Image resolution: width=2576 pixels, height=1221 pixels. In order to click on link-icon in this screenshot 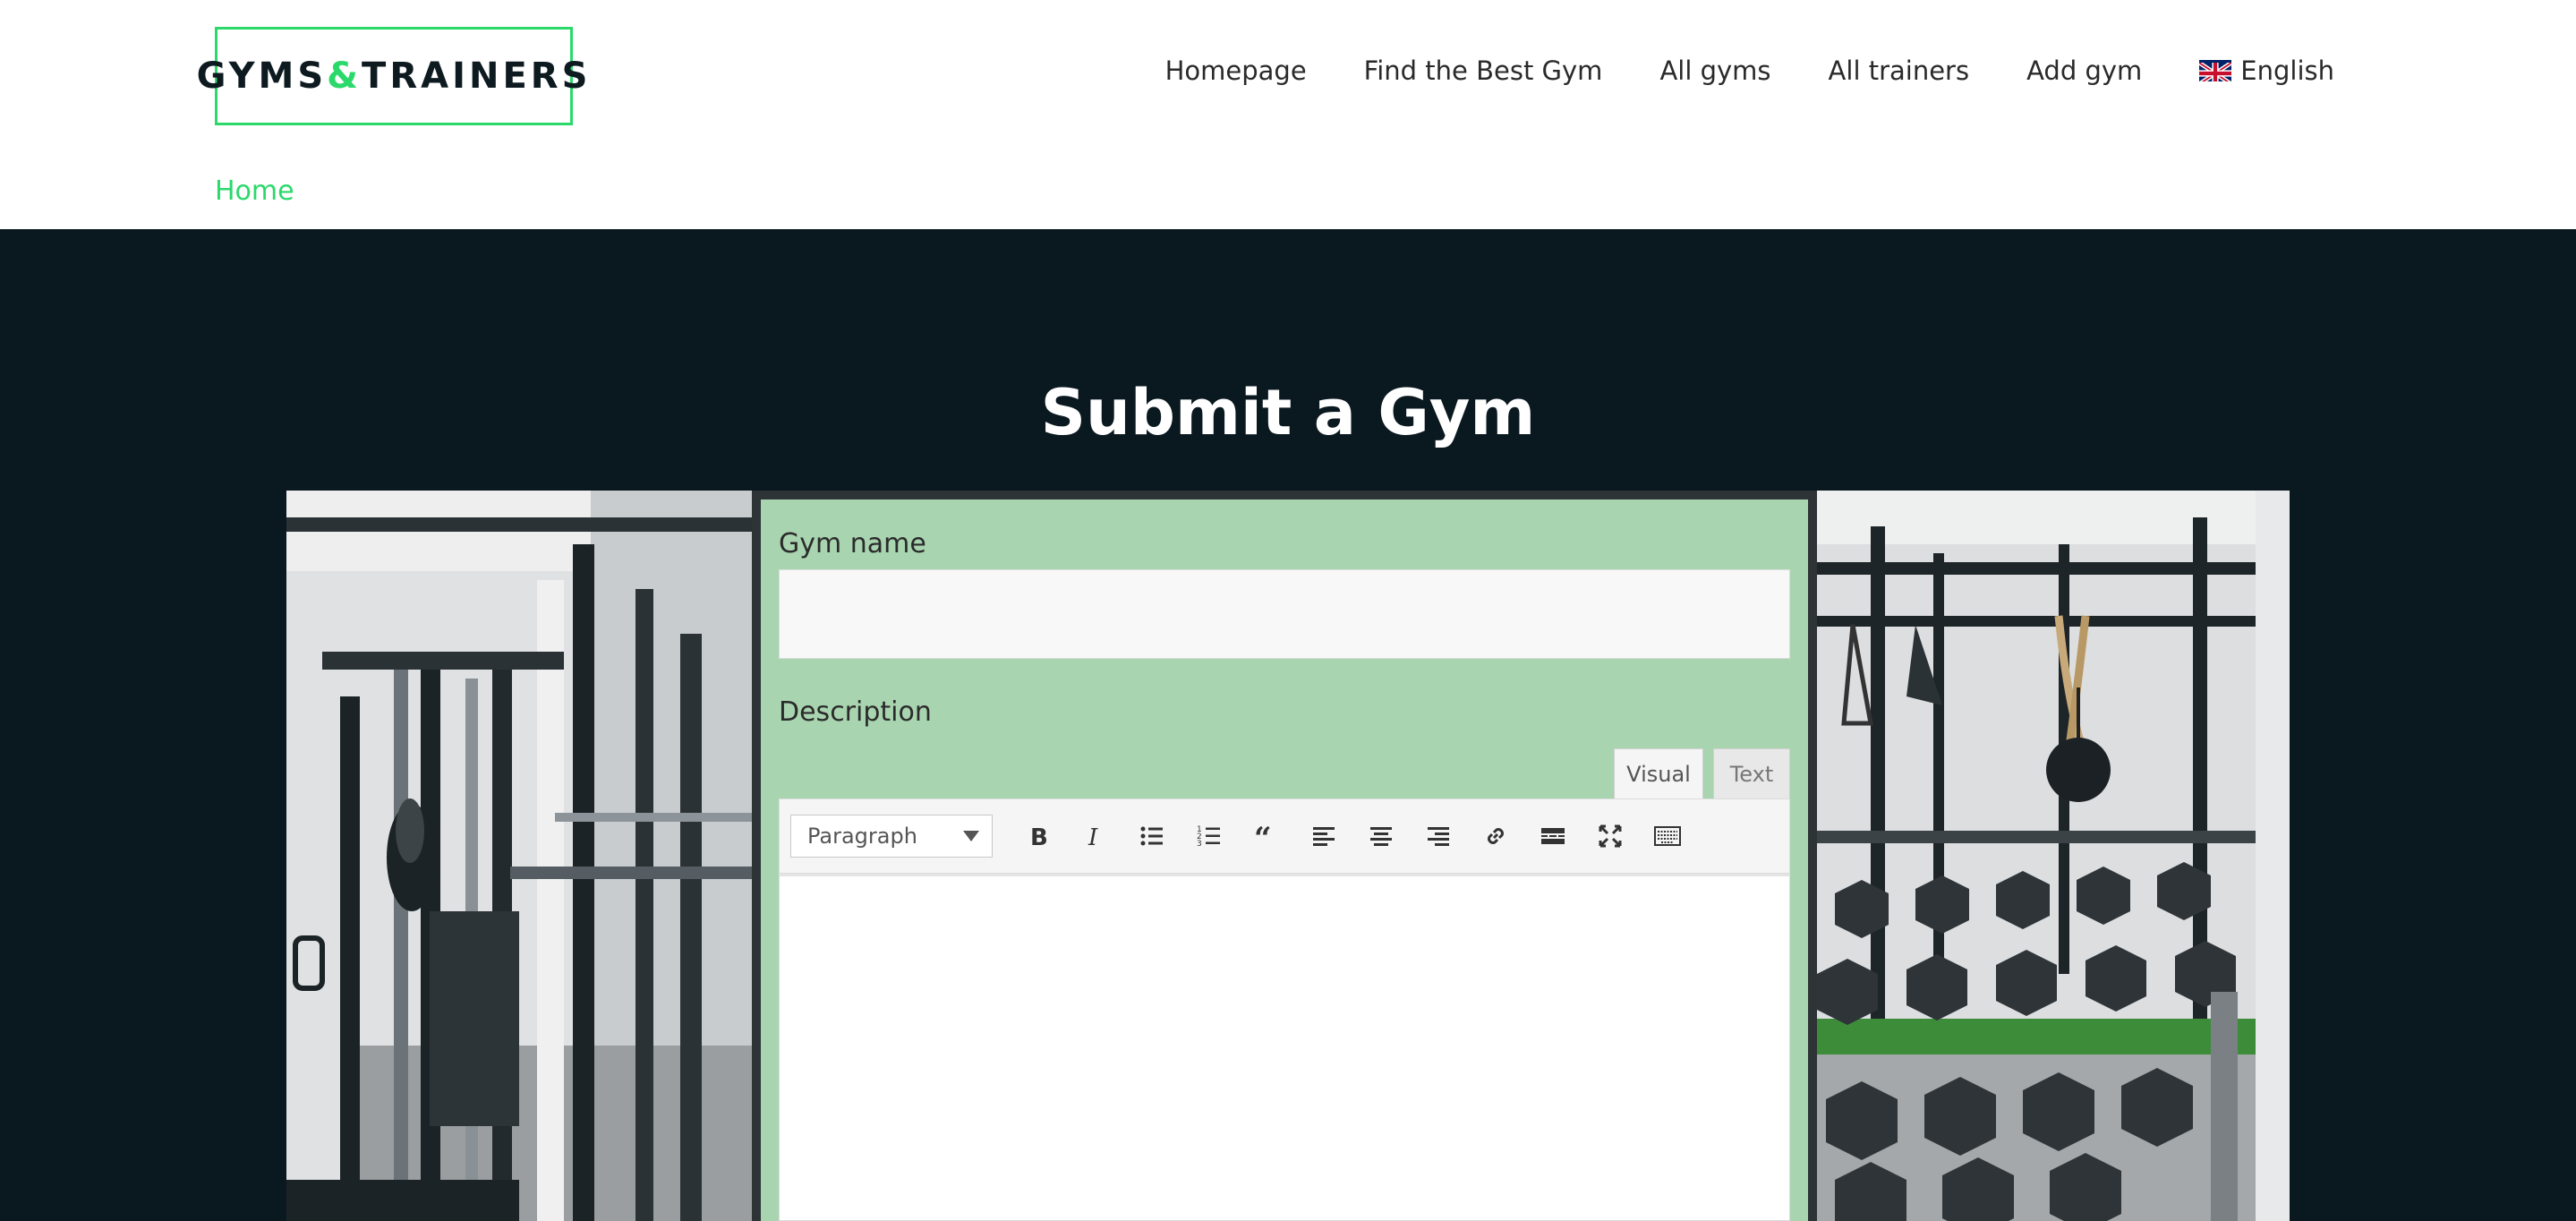, I will do `click(1496, 836)`.